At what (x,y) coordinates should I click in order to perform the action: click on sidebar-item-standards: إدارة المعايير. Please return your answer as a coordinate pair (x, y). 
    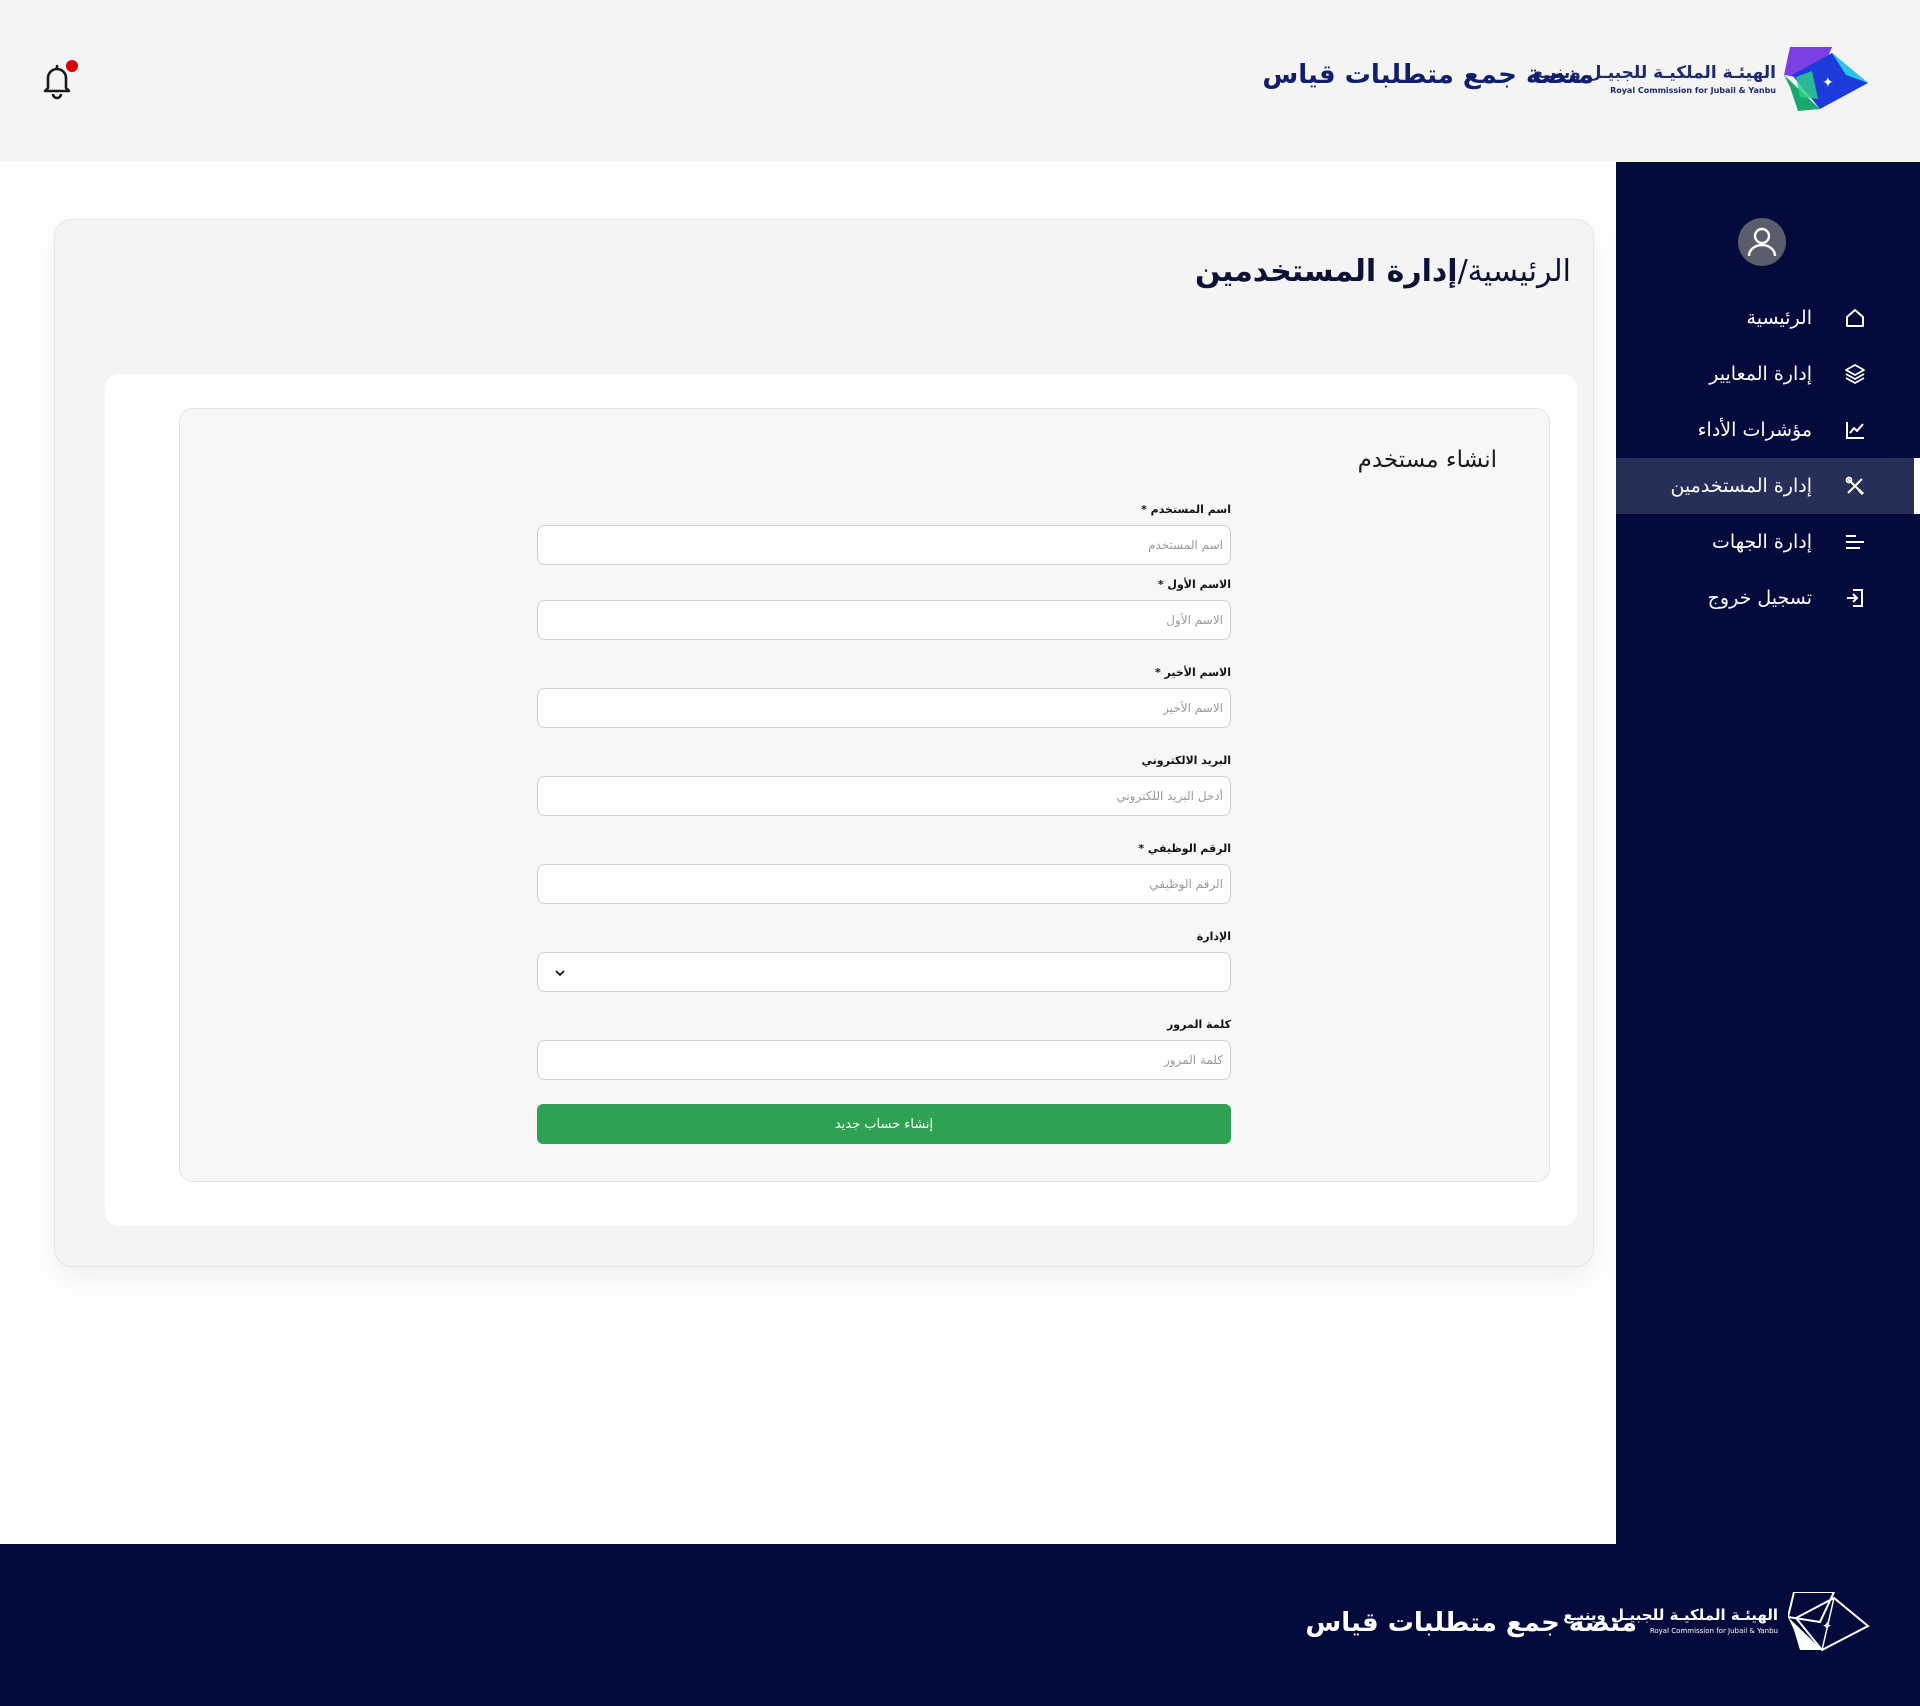
    Looking at the image, I should click on (1768, 374).